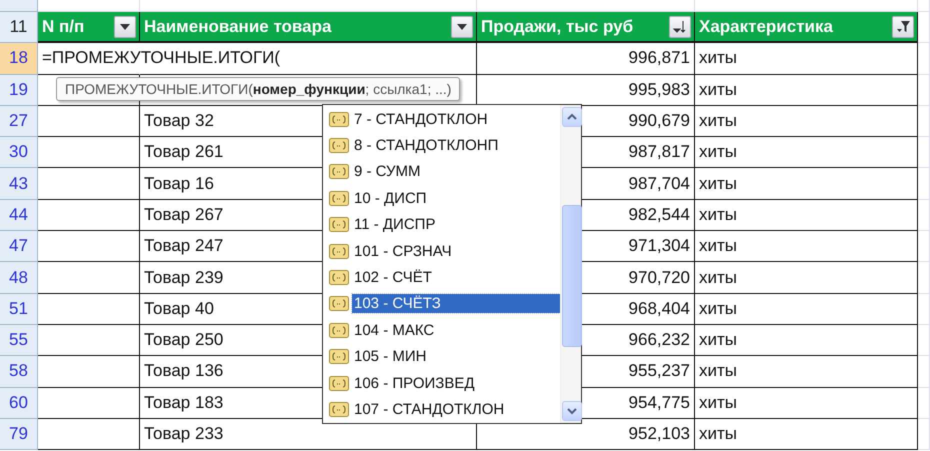 The width and height of the screenshot is (930, 451). What do you see at coordinates (557, 26) in the screenshot?
I see `column-title: Продажи, тыс руб` at bounding box center [557, 26].